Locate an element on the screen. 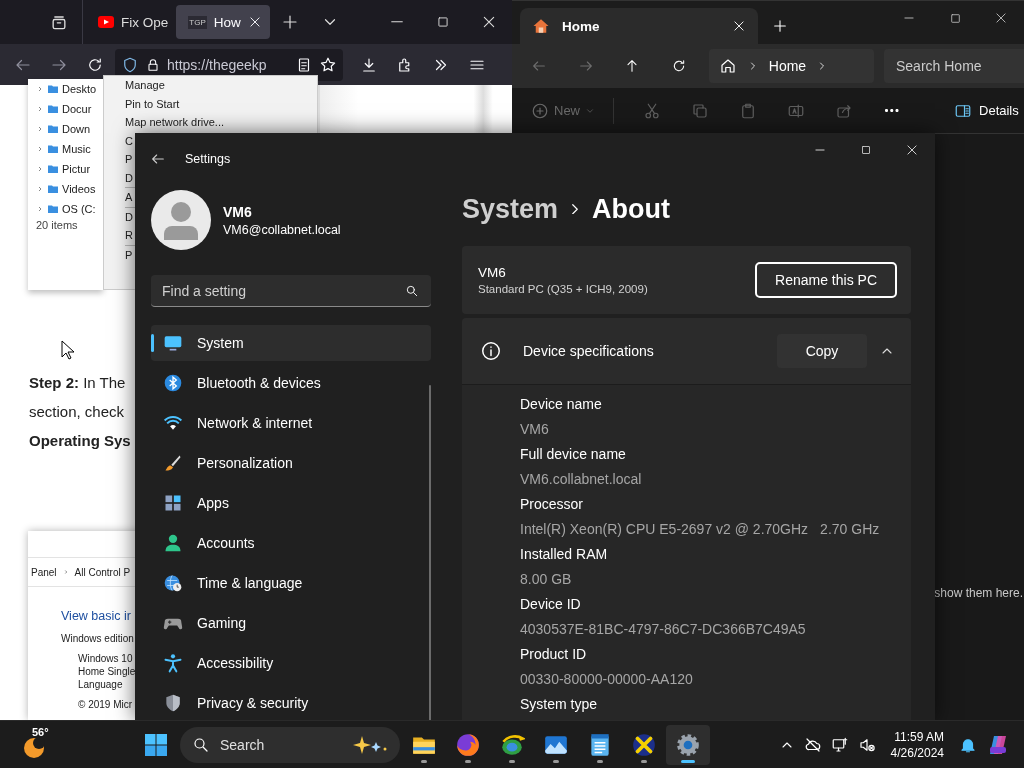  address-bar: Home is located at coordinates (791, 66).